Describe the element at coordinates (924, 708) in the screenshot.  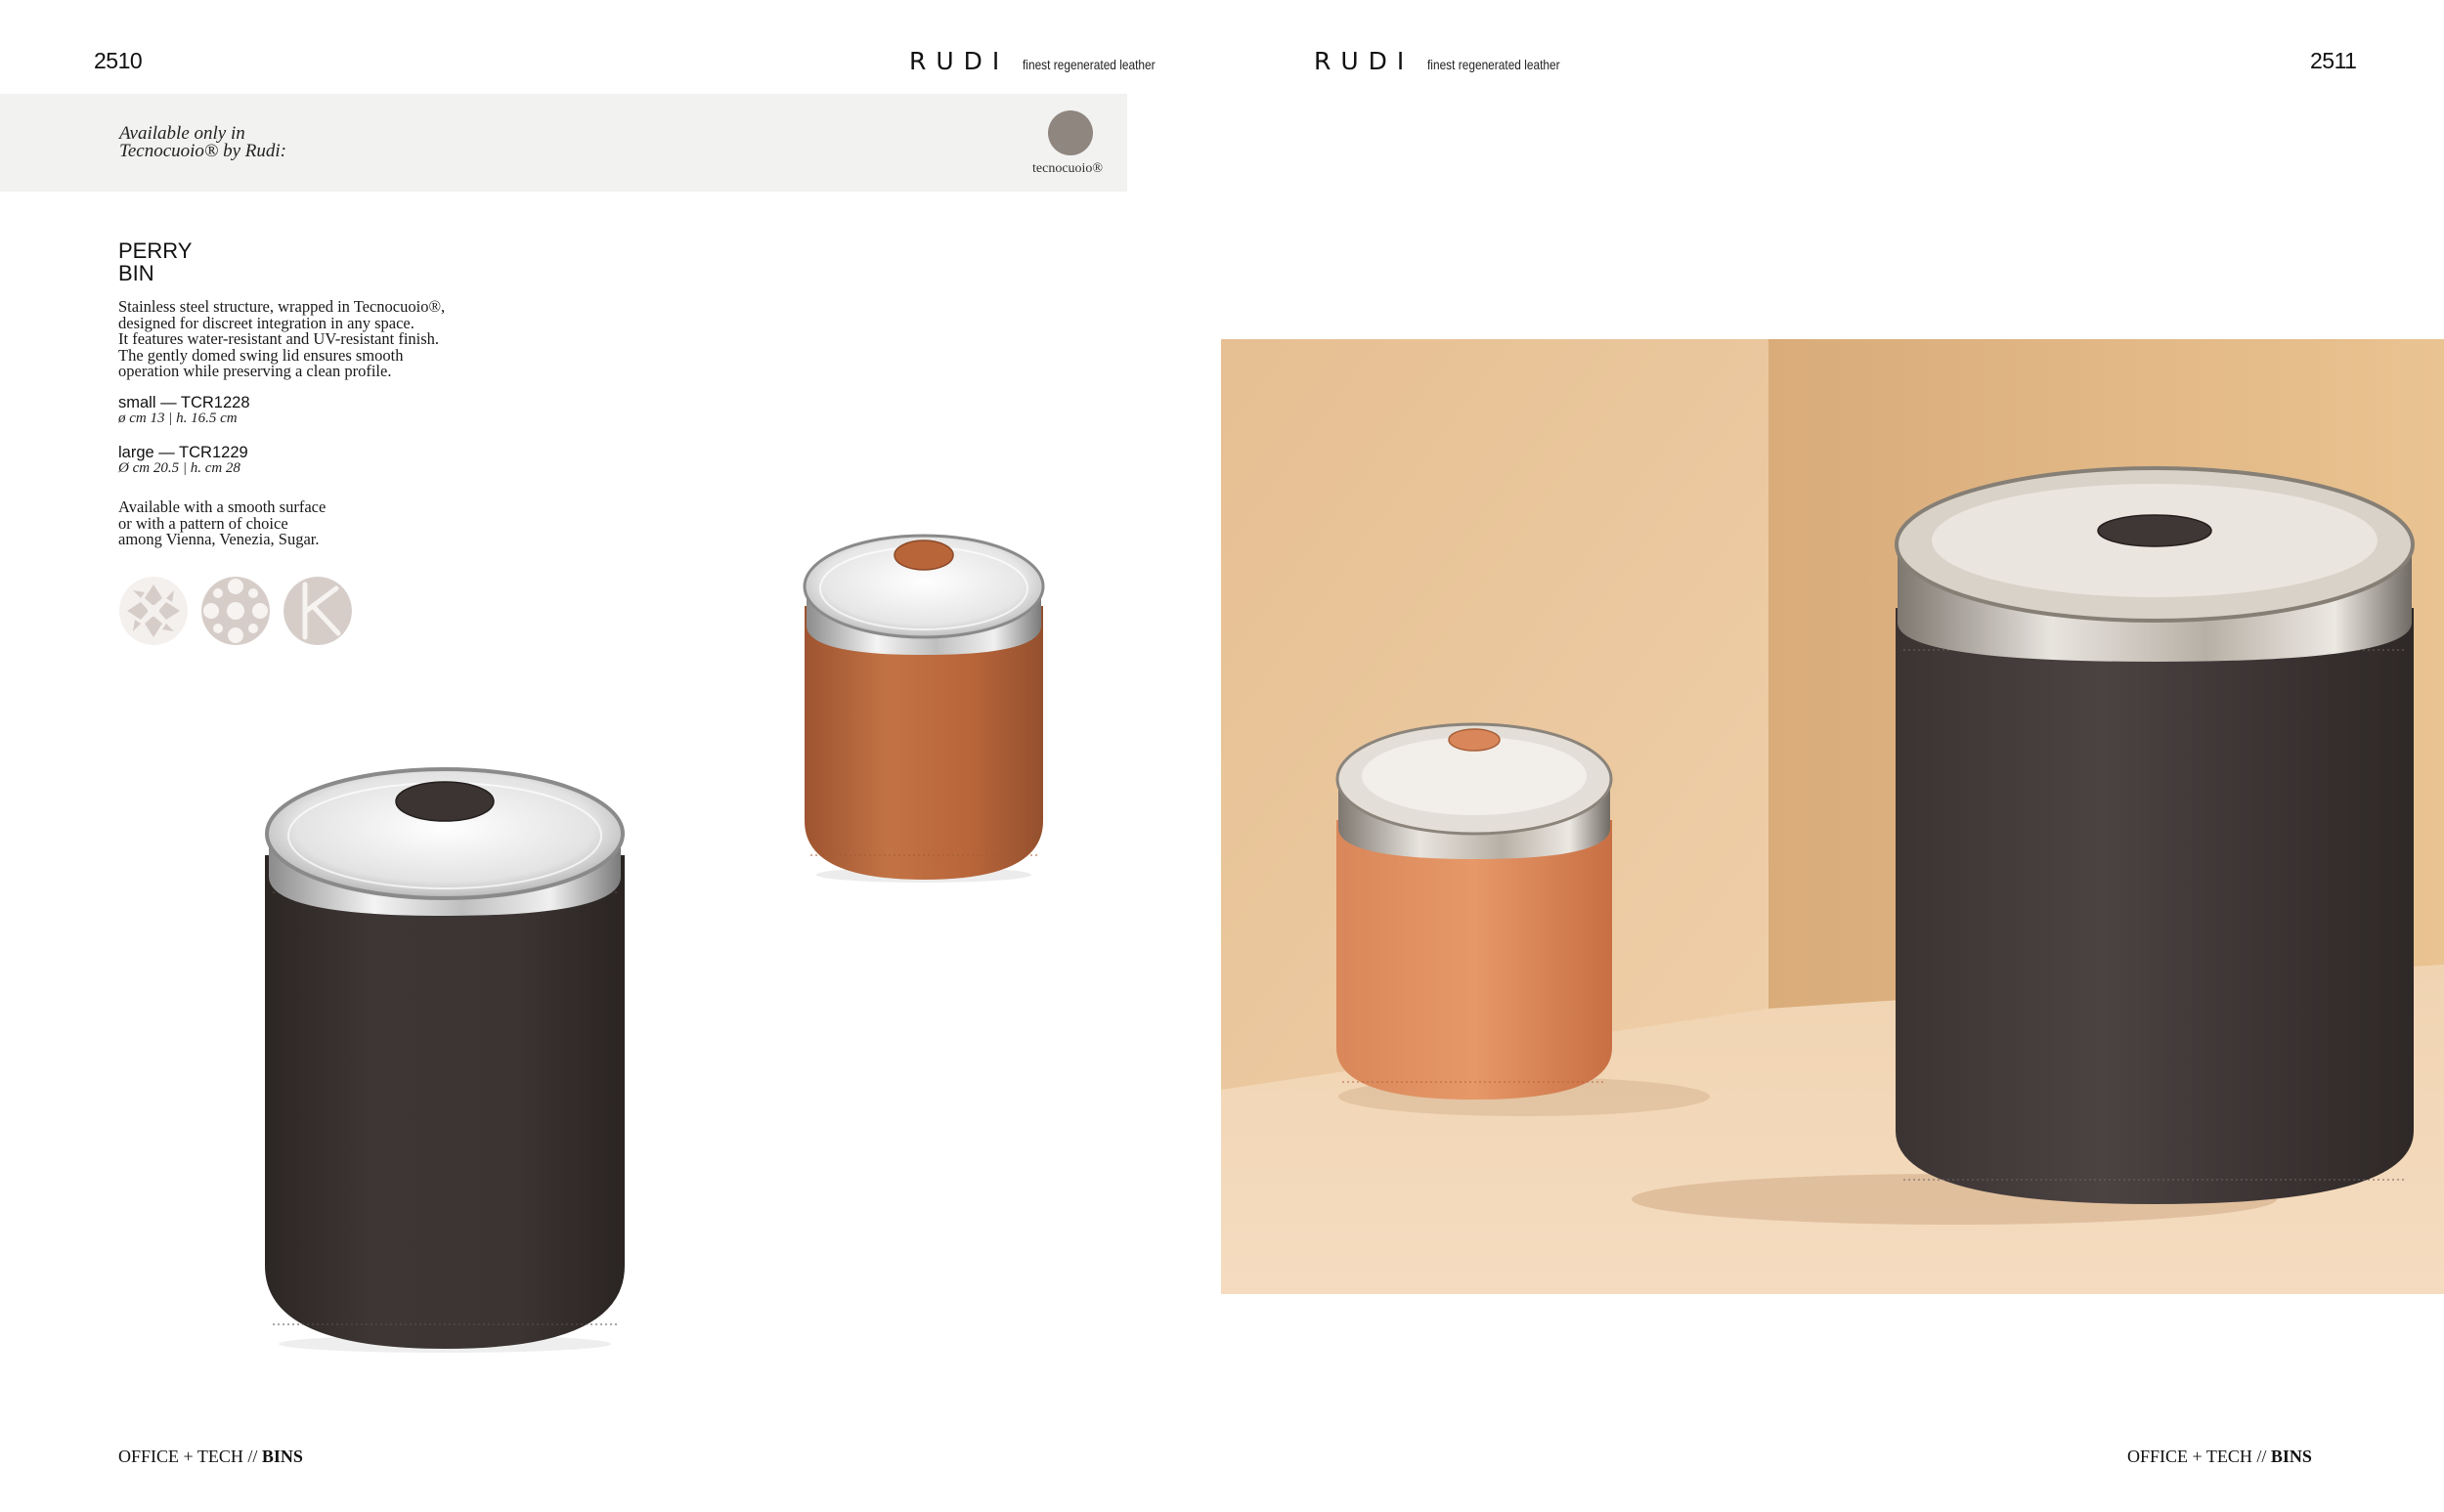
I see `small-bin-image` at that location.